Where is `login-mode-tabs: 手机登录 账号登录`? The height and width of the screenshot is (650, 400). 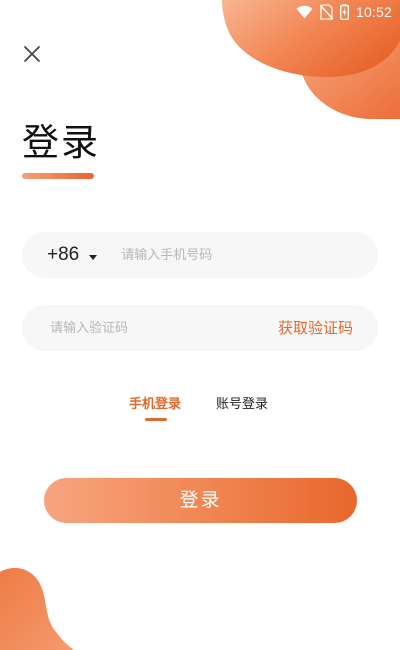
login-mode-tabs: 手机登录 账号登录 is located at coordinates (200, 413).